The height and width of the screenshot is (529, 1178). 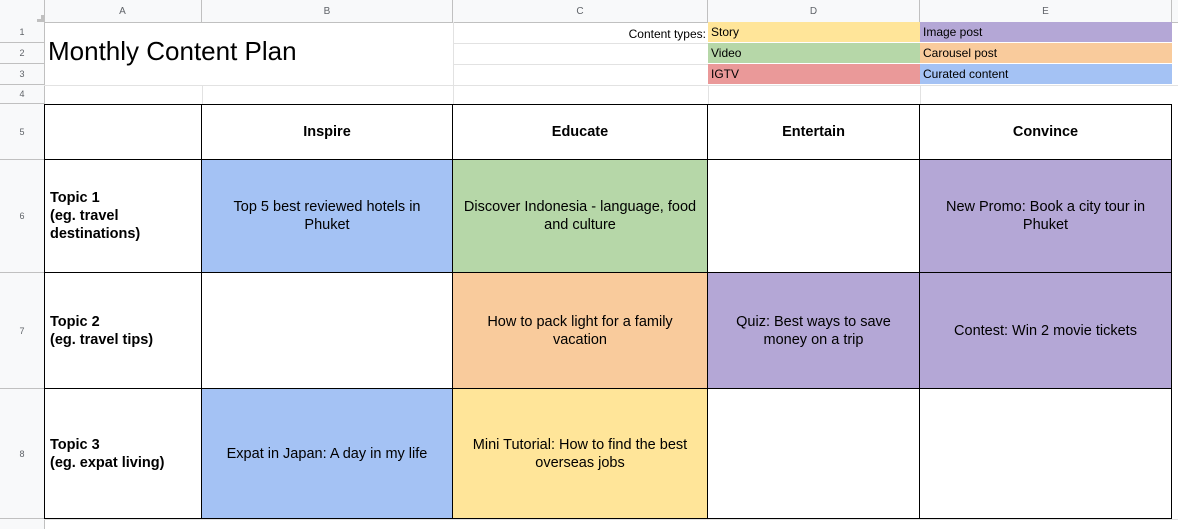 I want to click on select-all-corner, so click(x=22, y=11).